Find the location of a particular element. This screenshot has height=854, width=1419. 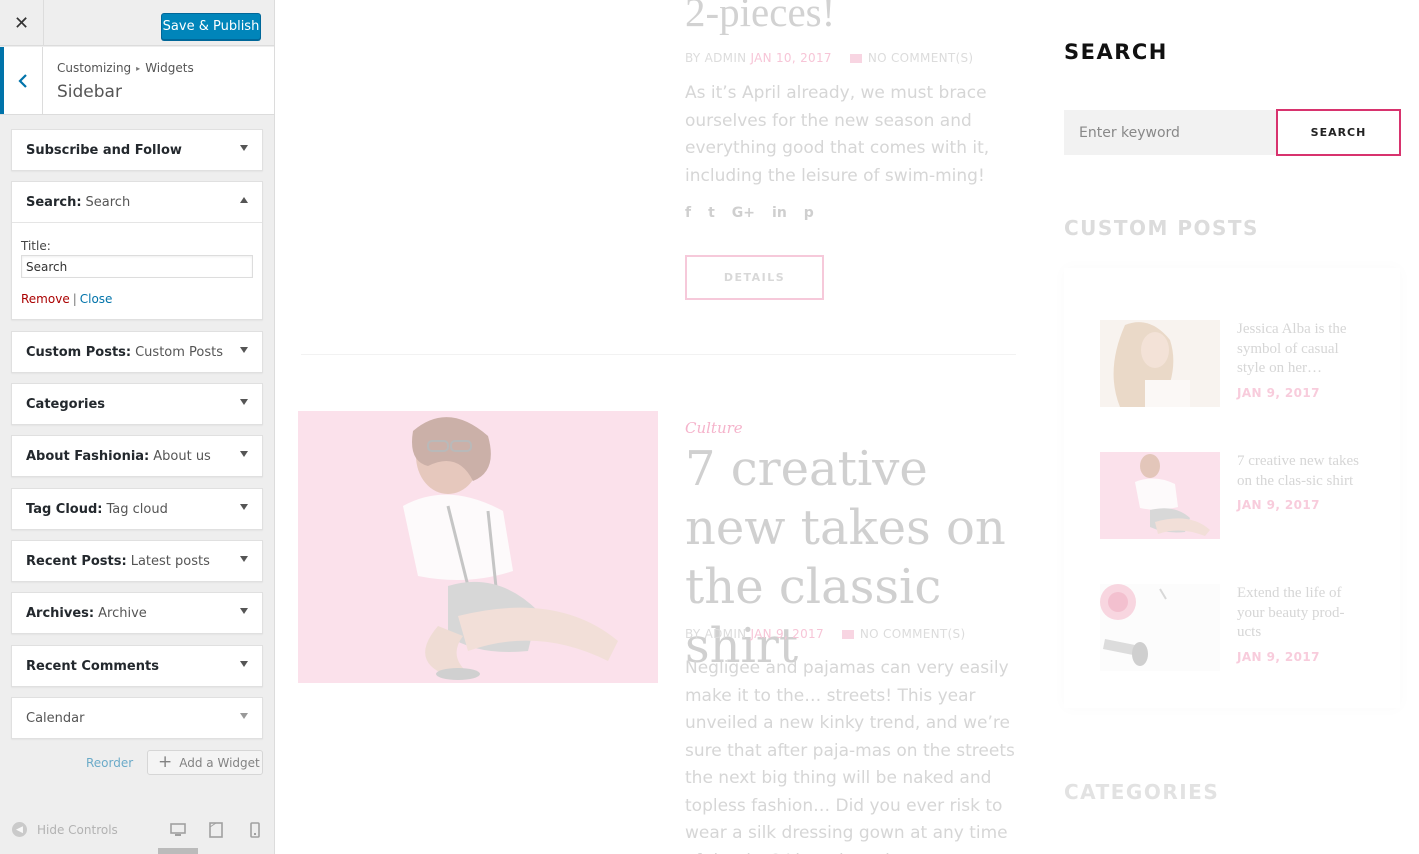

share-icons: f t G+ in p is located at coordinates (749, 213).